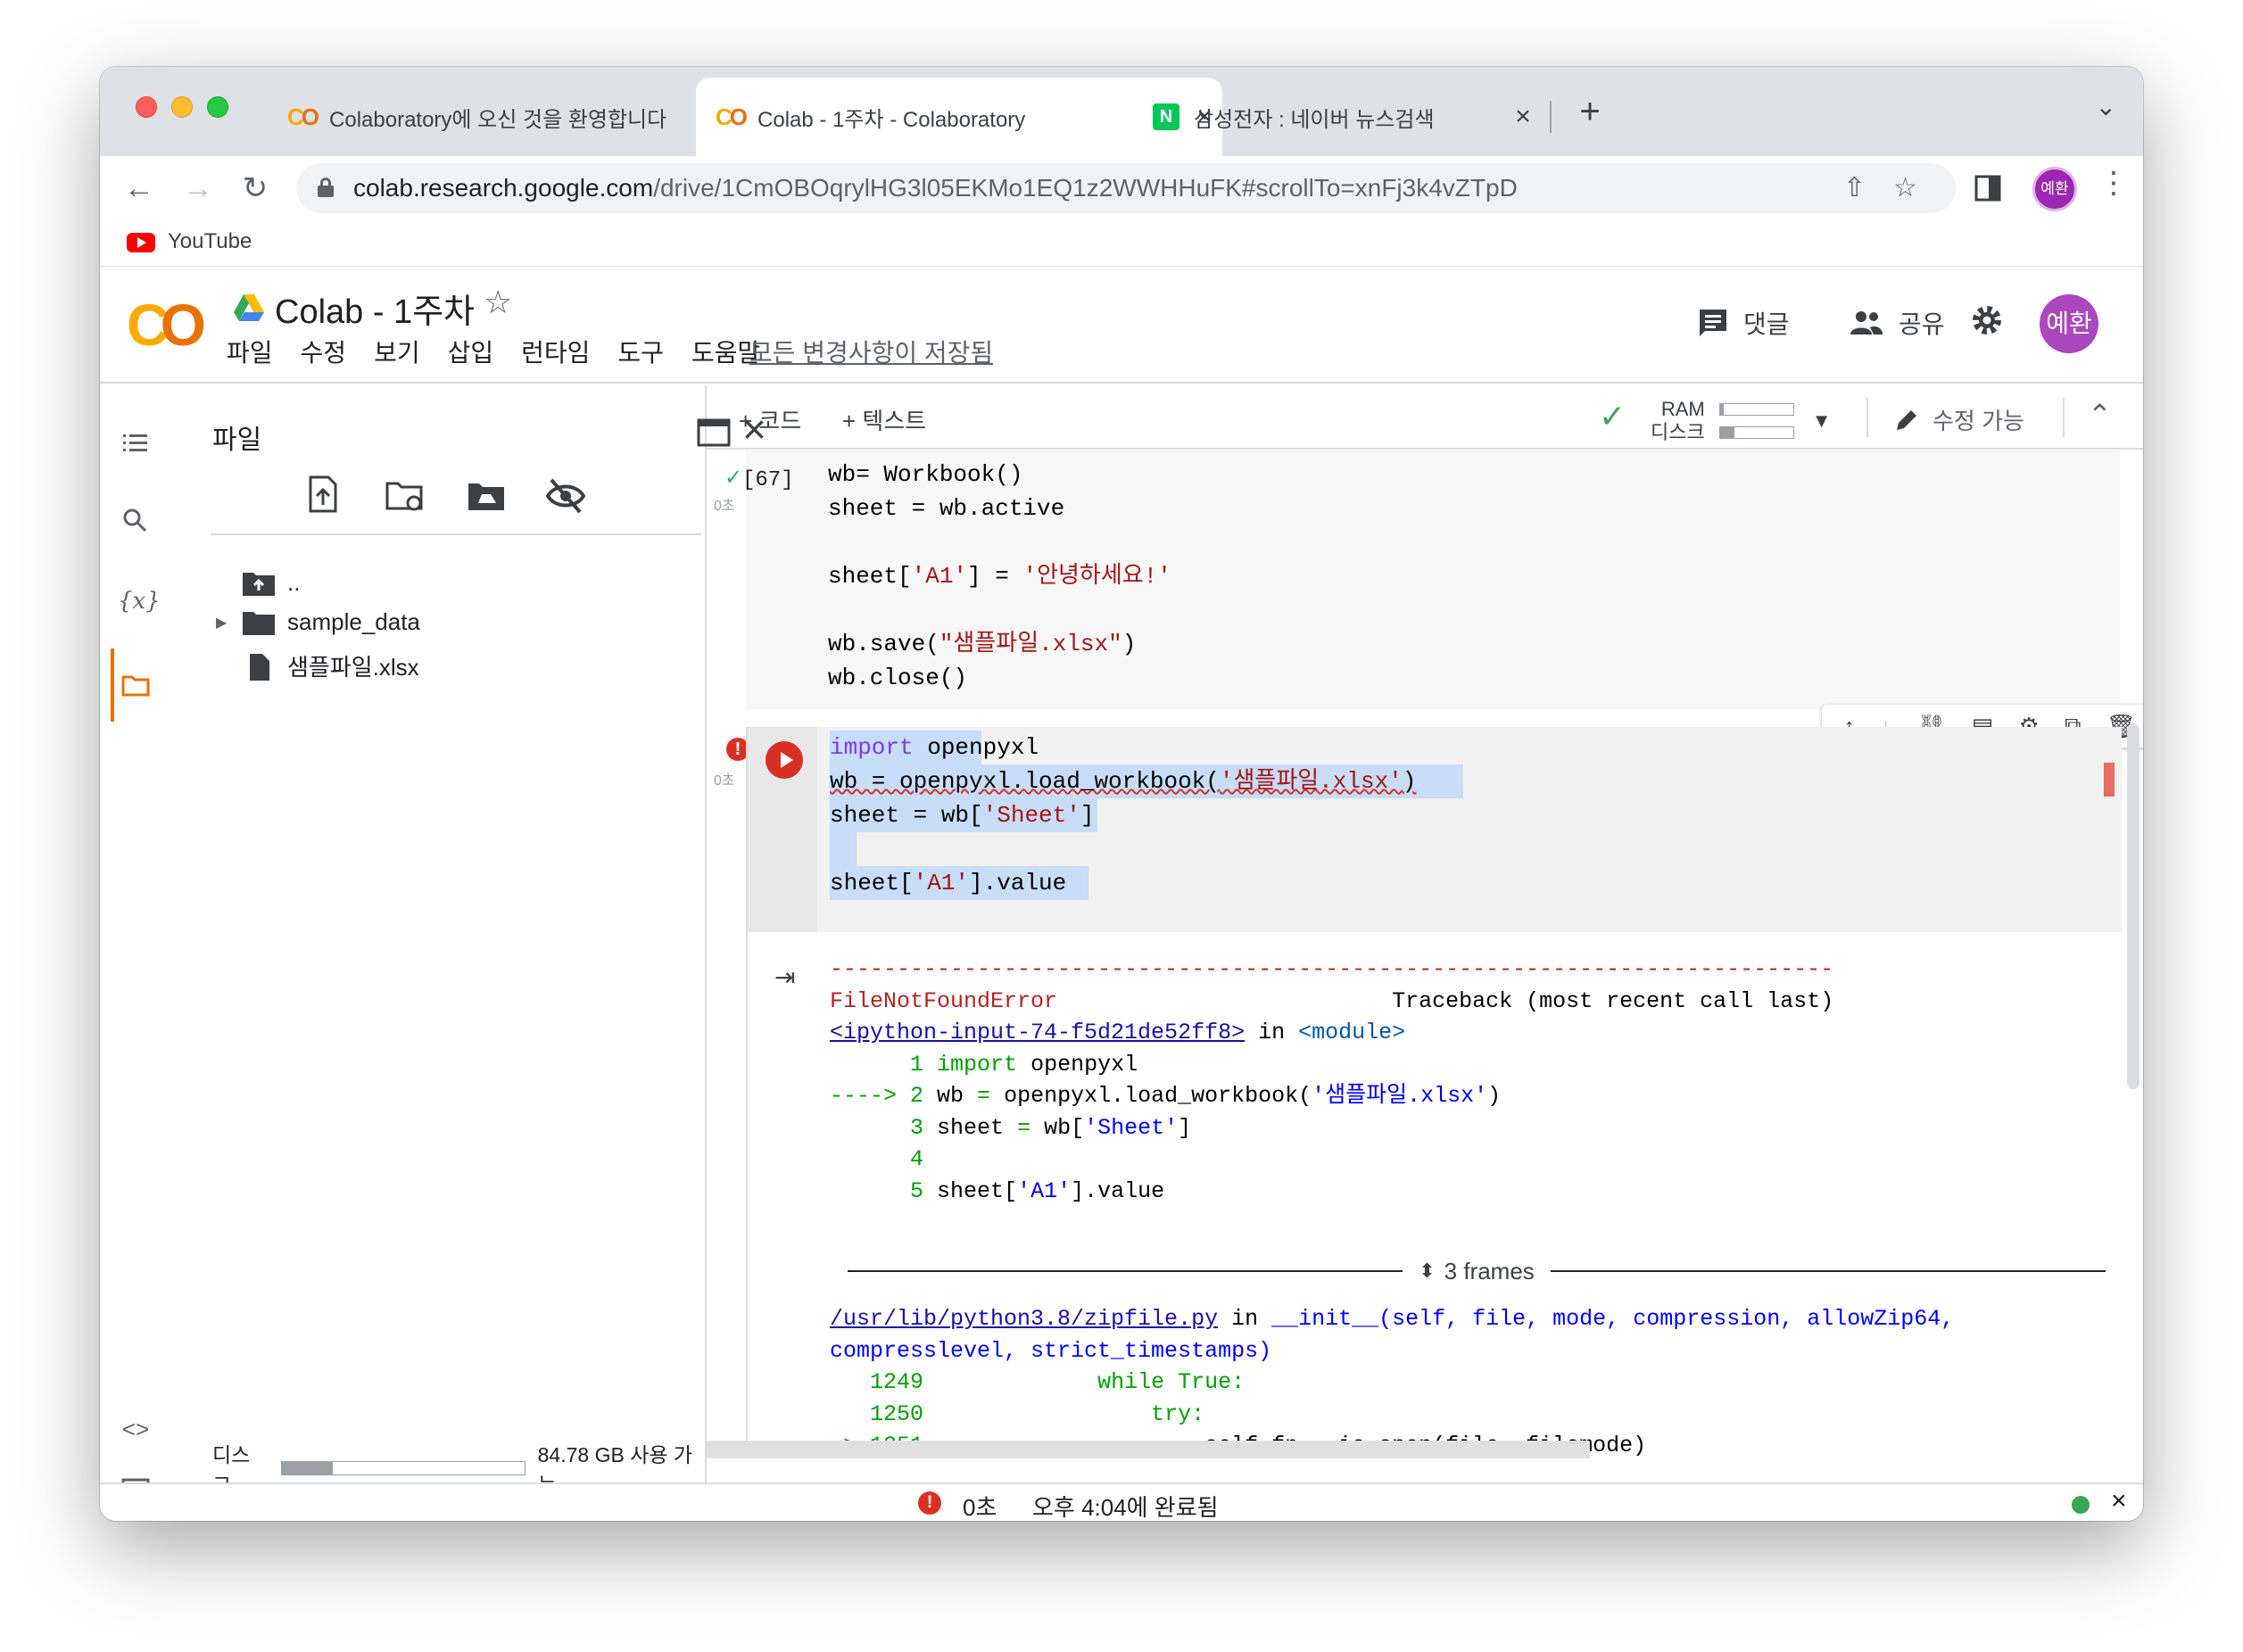 The image size is (2243, 1652). What do you see at coordinates (641, 351) in the screenshot?
I see `menu-tools: 도구` at bounding box center [641, 351].